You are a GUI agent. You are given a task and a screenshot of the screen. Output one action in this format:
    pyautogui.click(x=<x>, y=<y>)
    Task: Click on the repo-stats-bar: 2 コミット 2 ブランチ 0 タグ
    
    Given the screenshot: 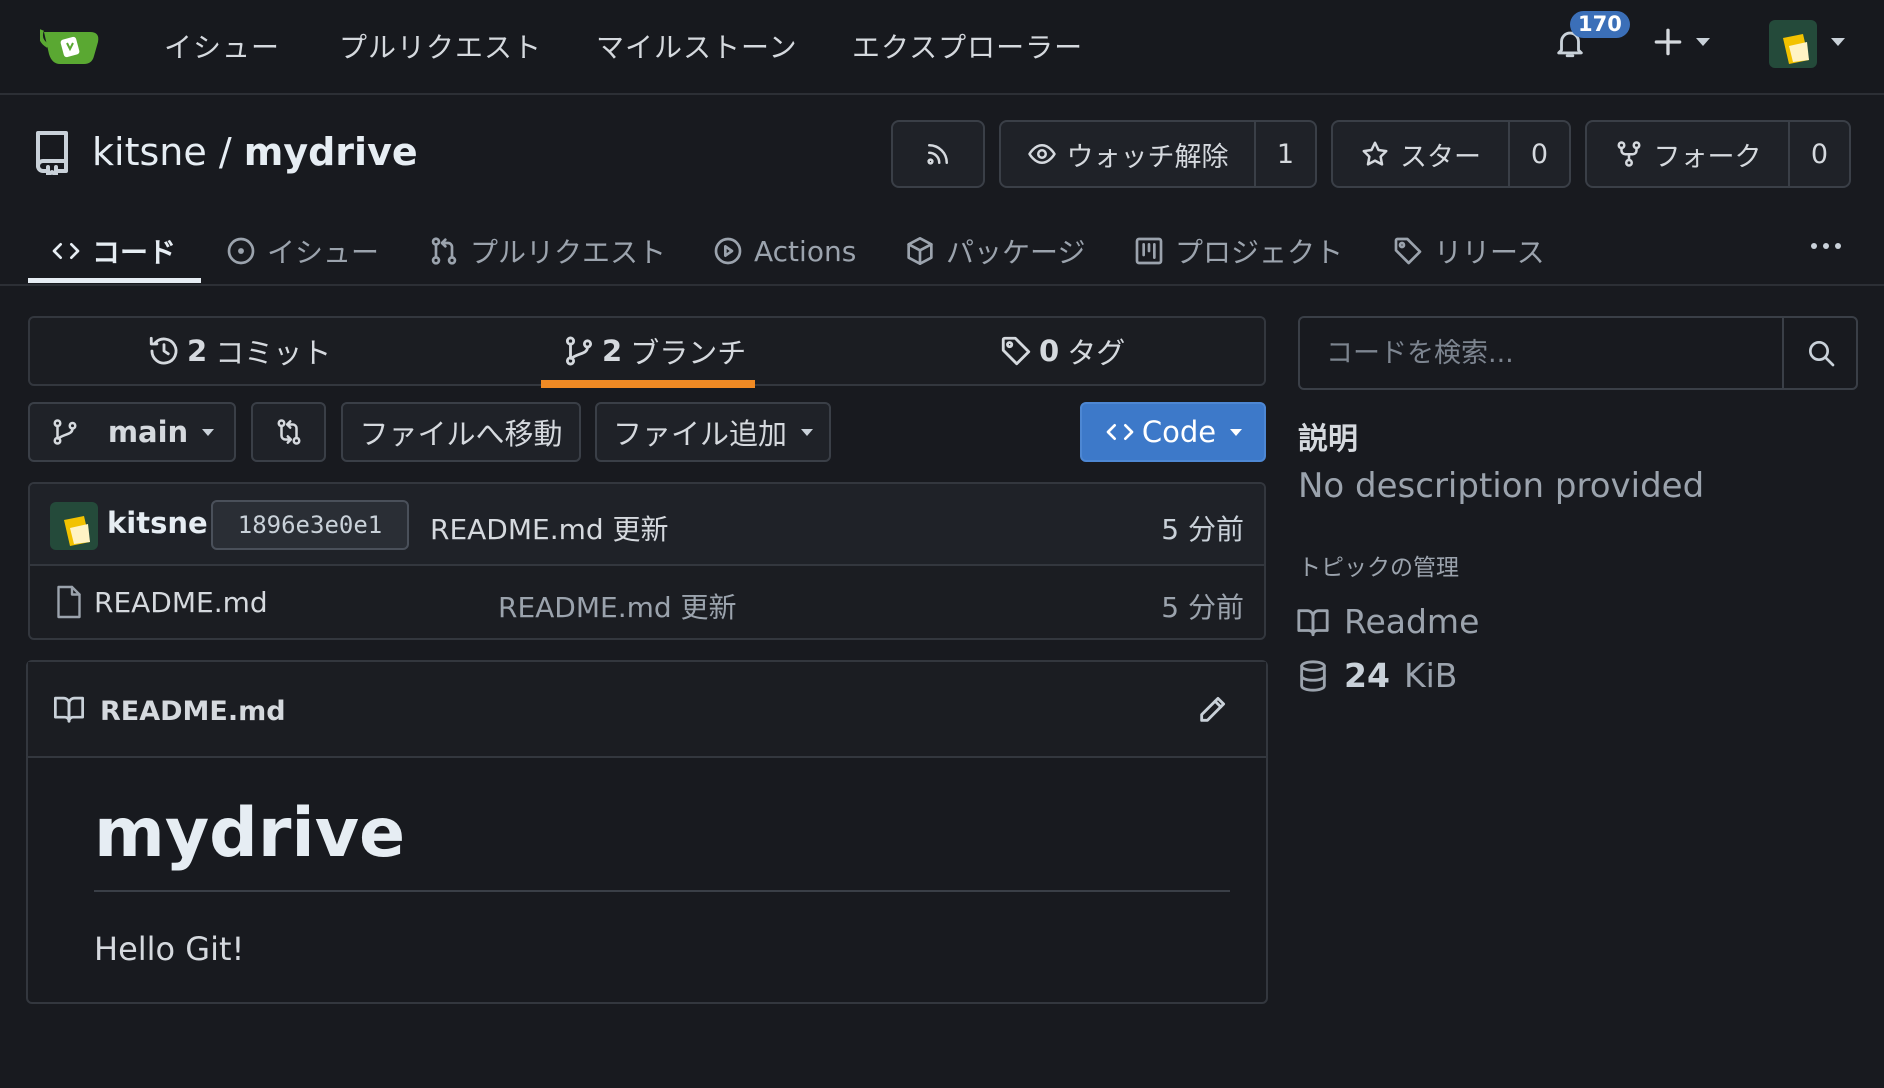 What is the action you would take?
    pyautogui.click(x=647, y=352)
    